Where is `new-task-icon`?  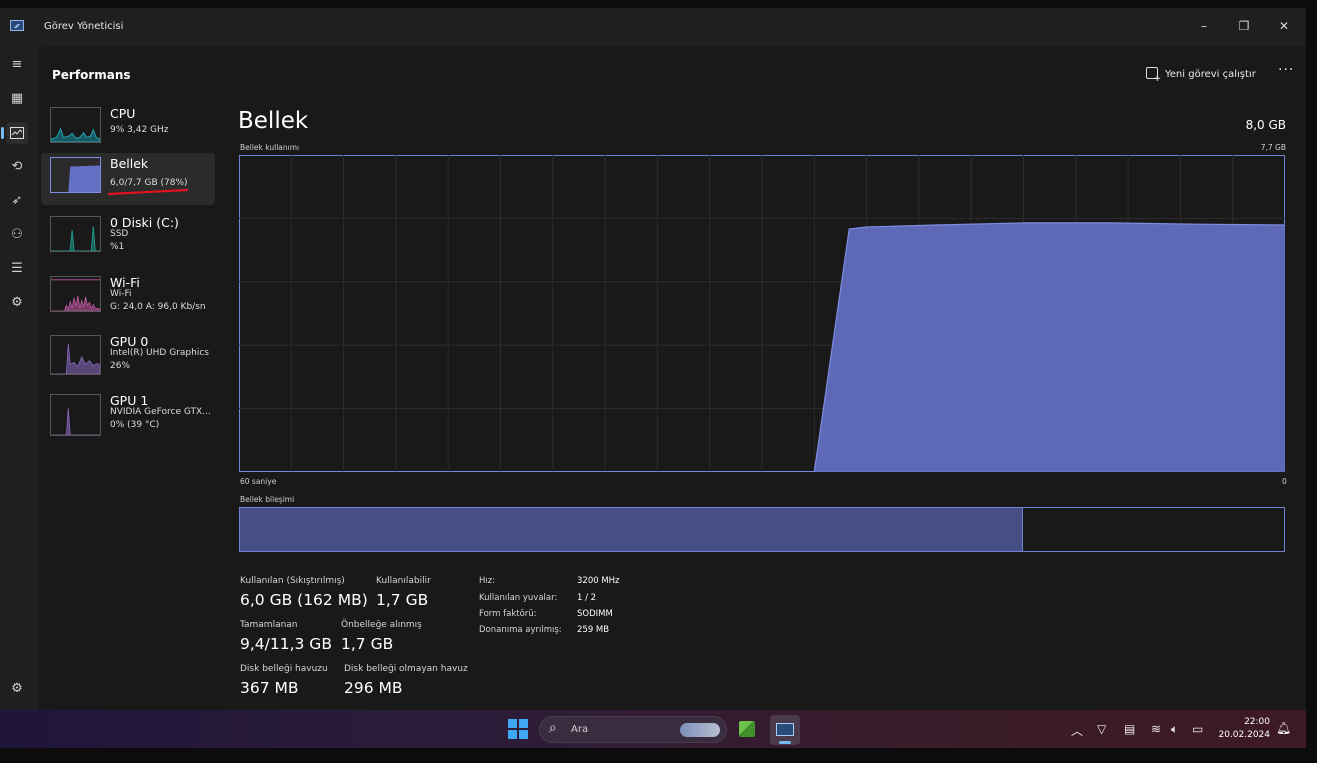
new-task-icon is located at coordinates (1153, 75).